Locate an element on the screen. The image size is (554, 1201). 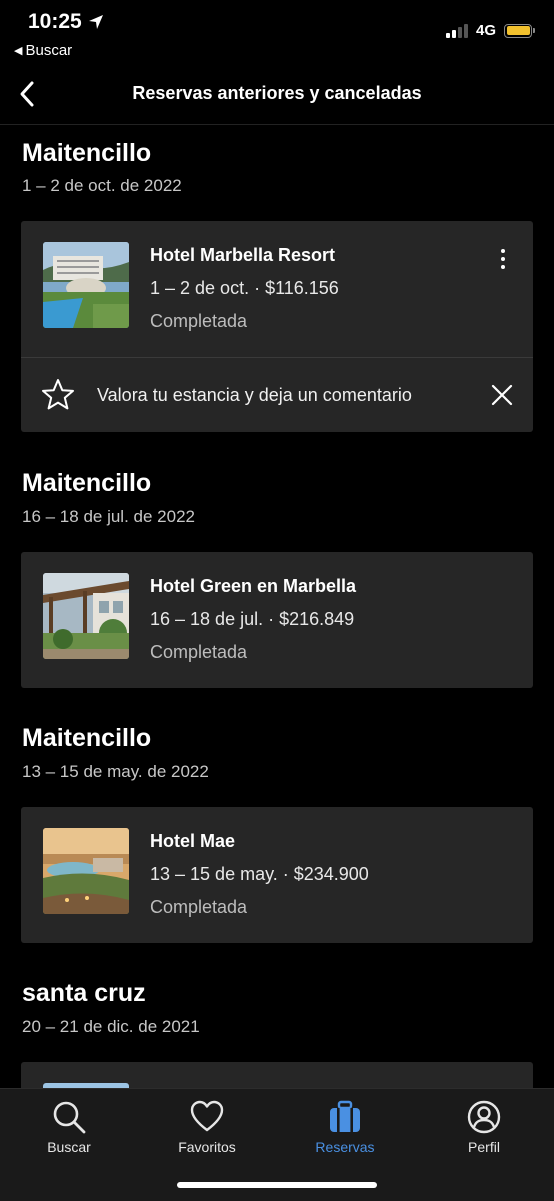
tab-buscar: Buscar is located at coordinates (69, 1127).